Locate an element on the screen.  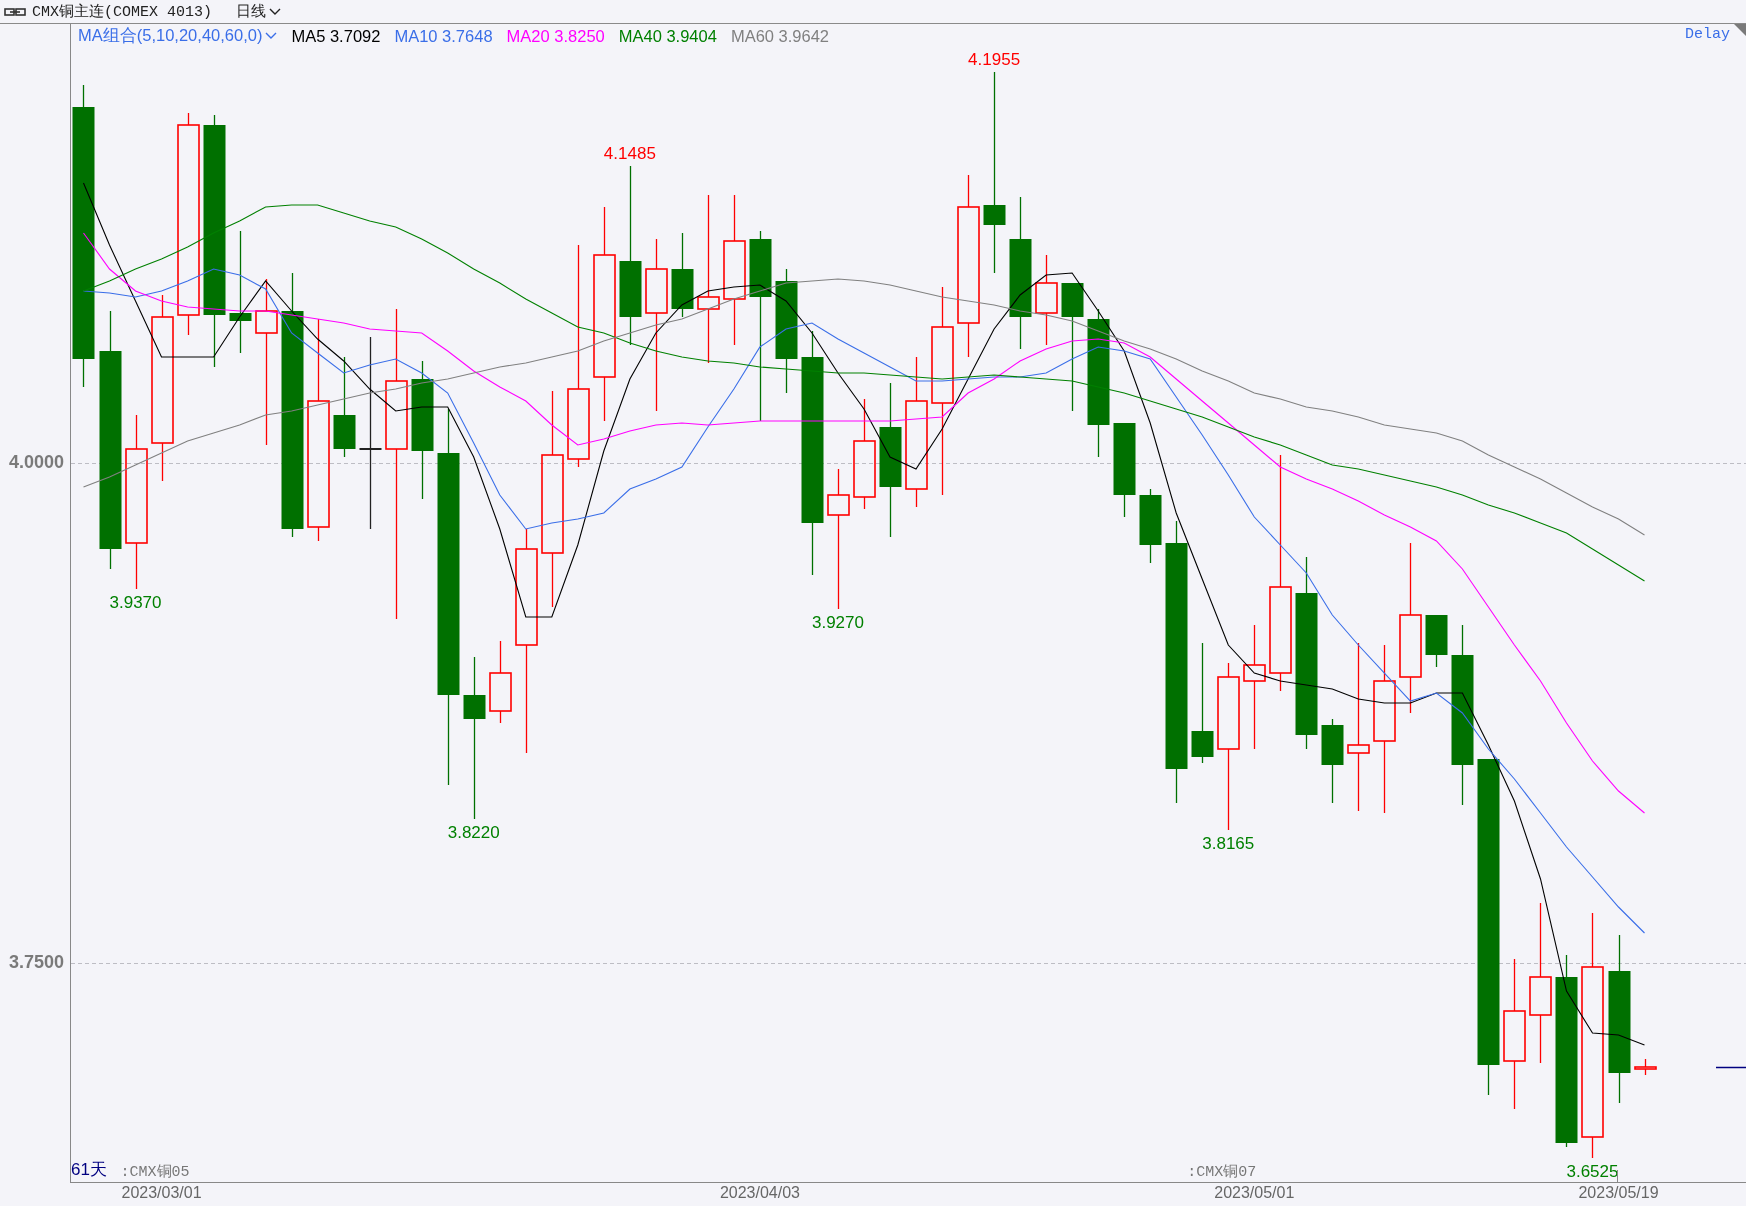
price-label: 3.6525 is located at coordinates (1592, 1171).